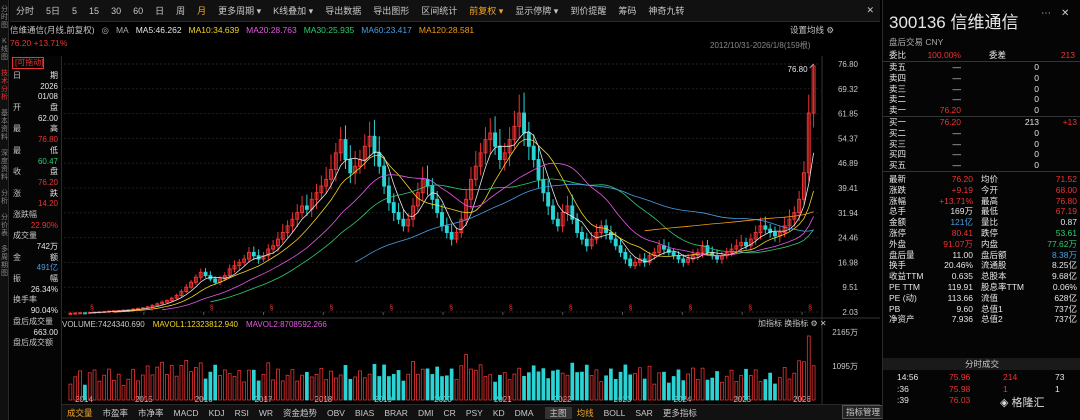  I want to click on book-qty: 0, so click(1036, 132).